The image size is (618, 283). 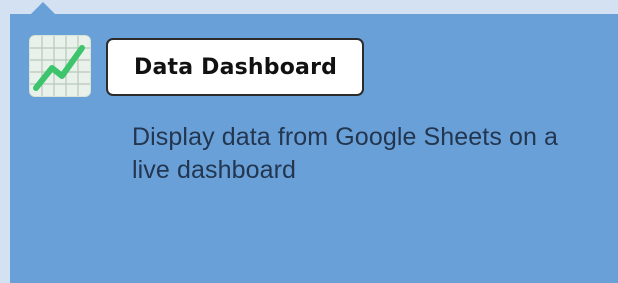 I want to click on chart-icon-graphic, so click(x=60, y=66).